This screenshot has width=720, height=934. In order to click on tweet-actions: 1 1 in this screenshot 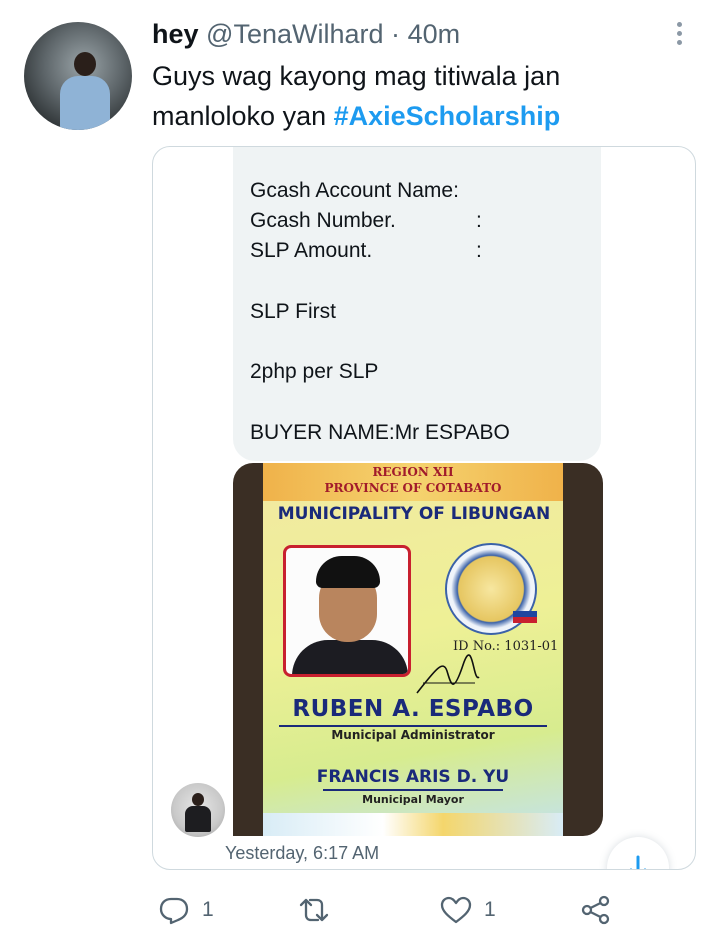, I will do `click(360, 910)`.